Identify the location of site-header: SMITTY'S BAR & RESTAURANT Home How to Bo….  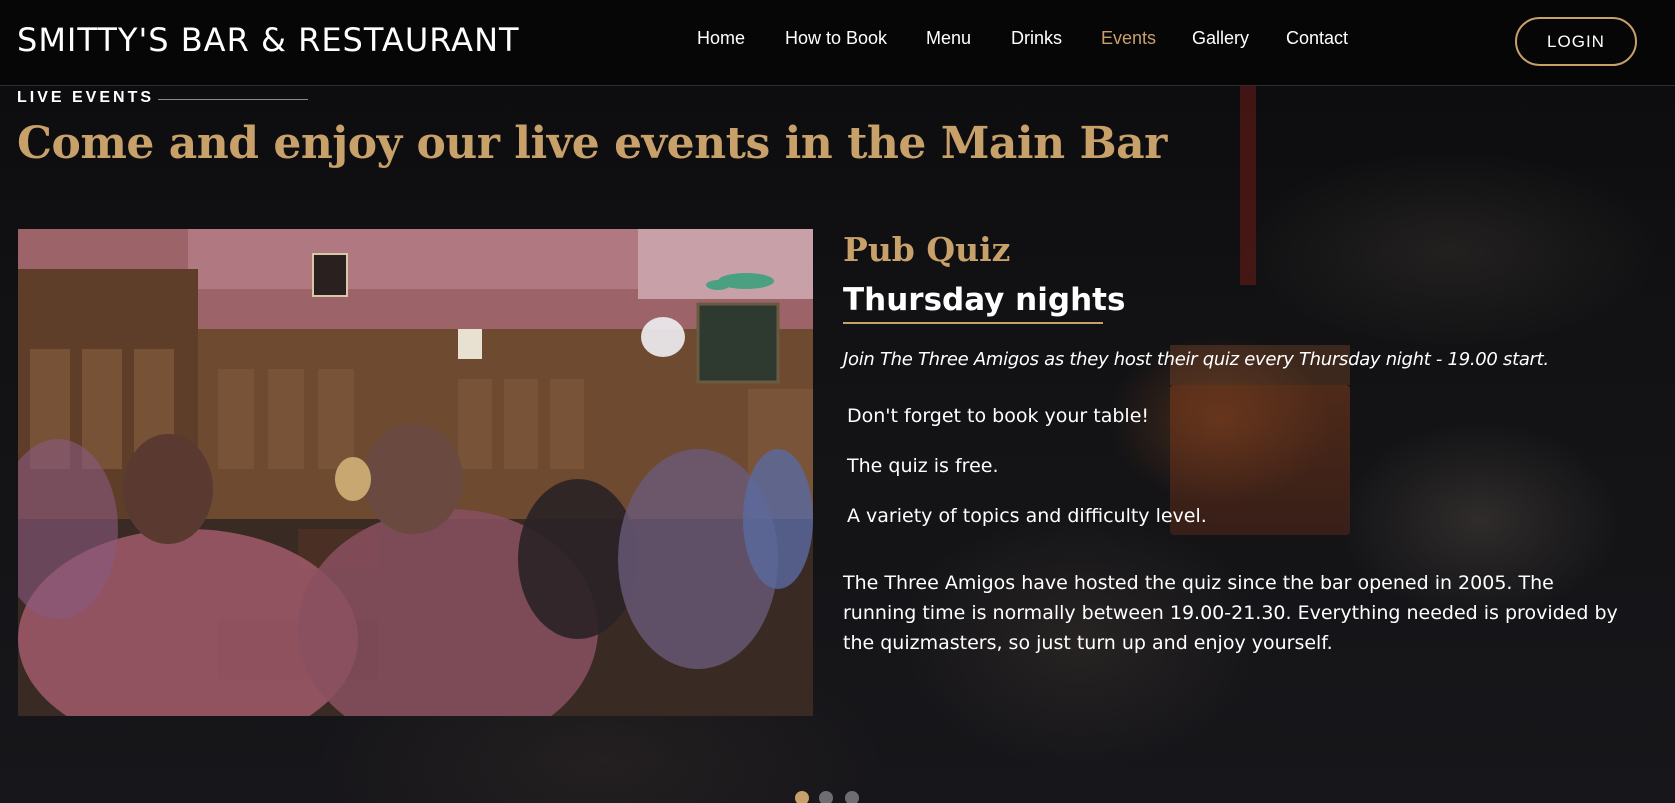
(837, 43).